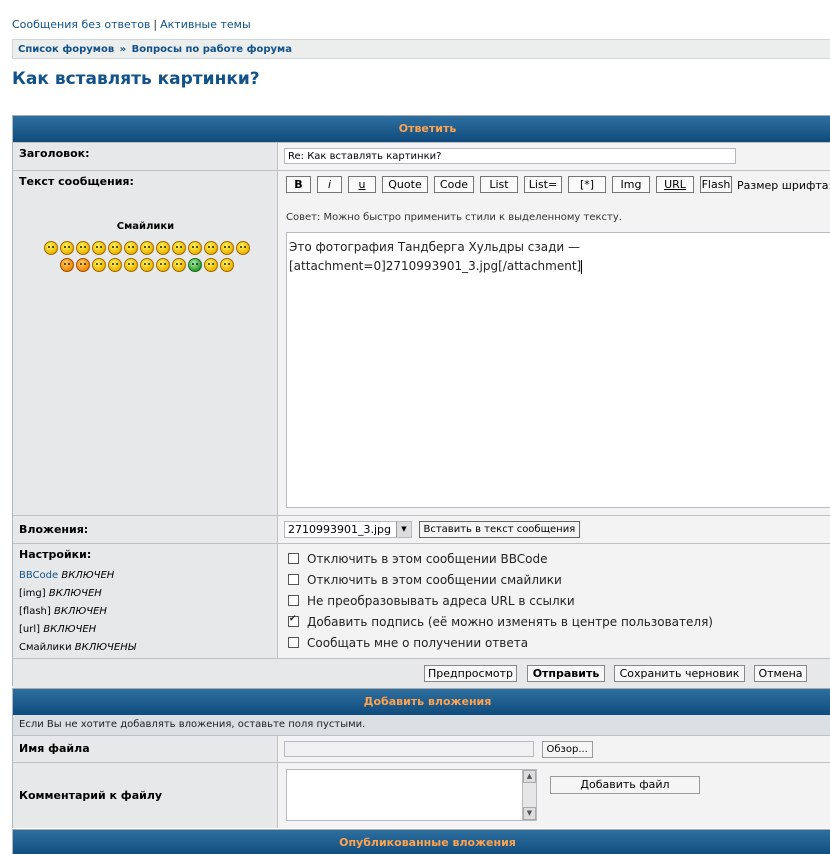  Describe the element at coordinates (441, 601) in the screenshot. I see `option-label: Не преобразовывать адреса URL в ссылки` at that location.